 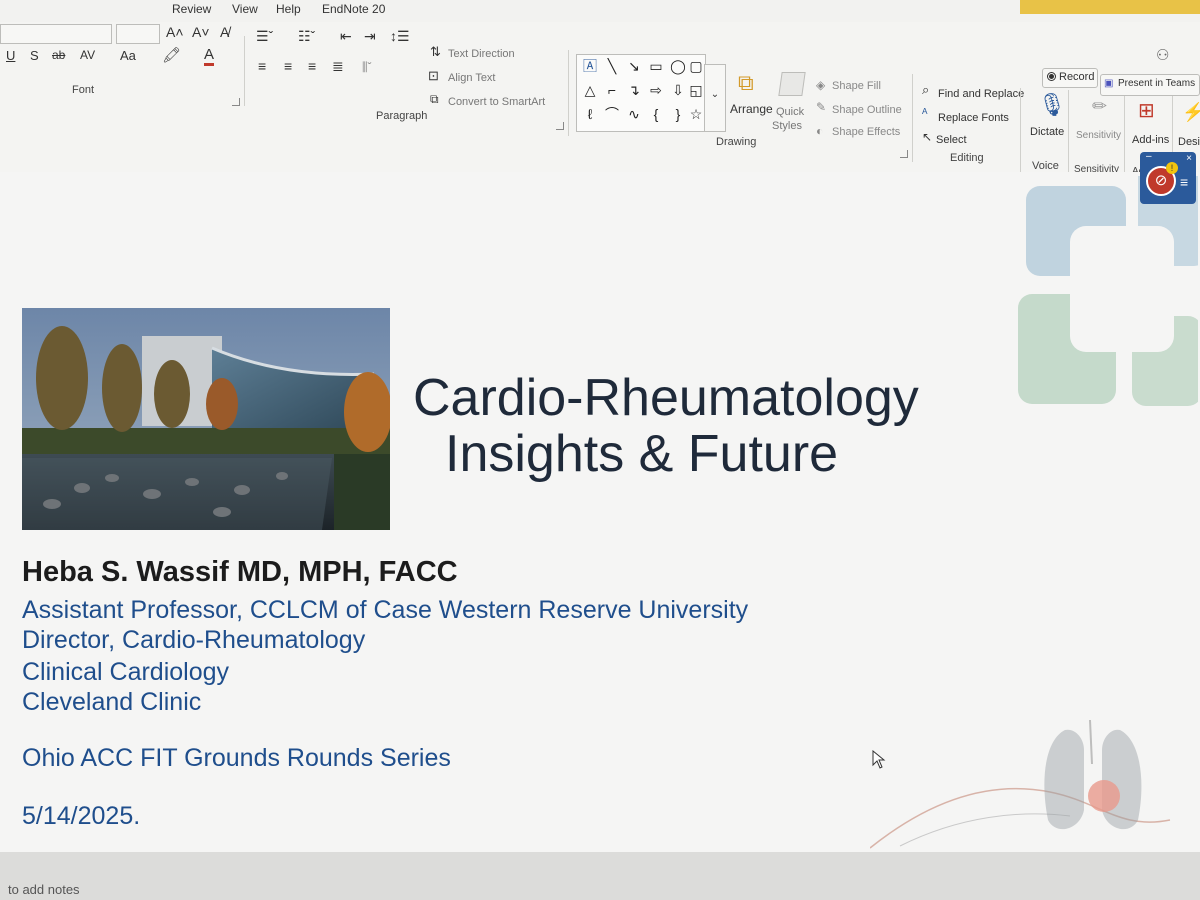 I want to click on triangle-shape-icon: △, so click(x=590, y=90).